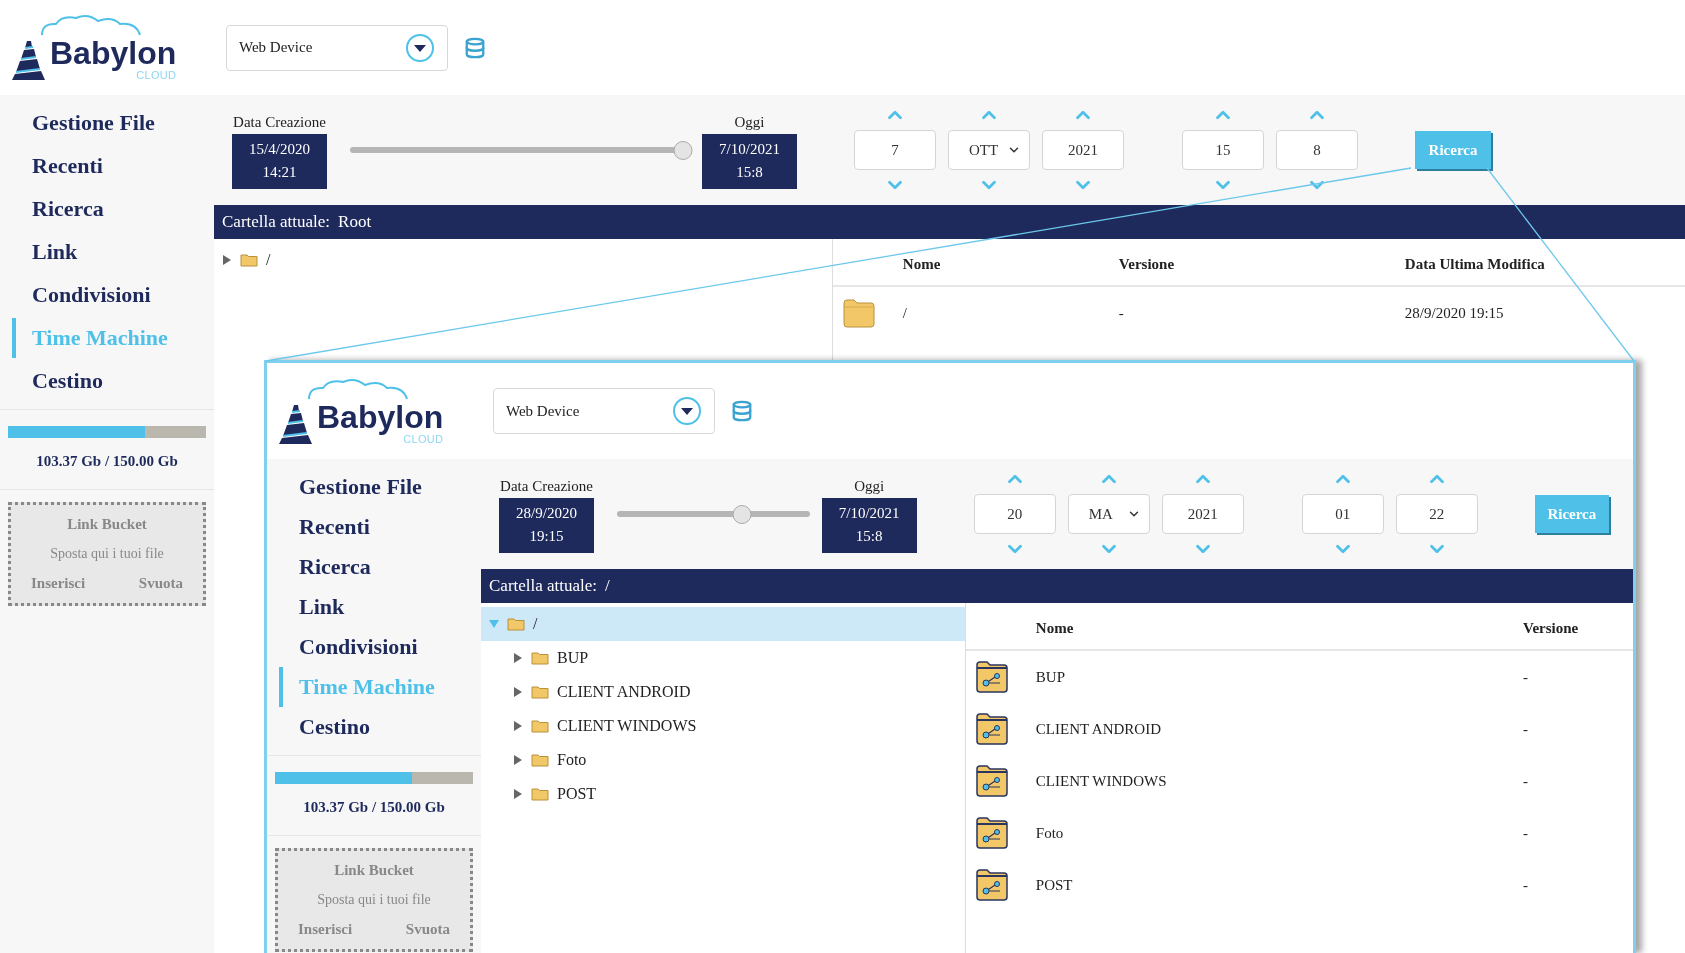  I want to click on number-field: 22, so click(1436, 514).